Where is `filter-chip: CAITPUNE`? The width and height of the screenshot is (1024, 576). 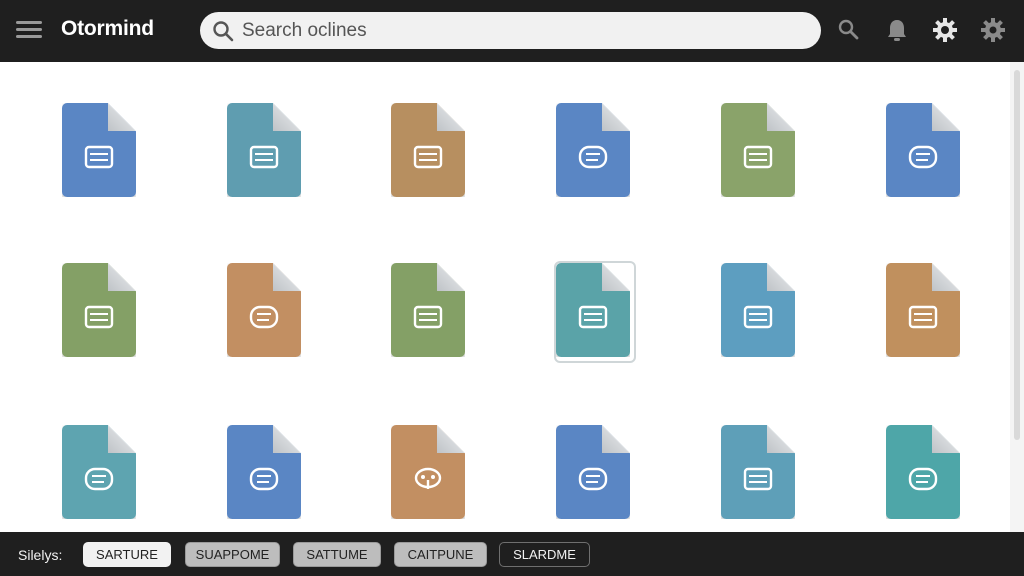 filter-chip: CAITPUNE is located at coordinates (440, 554).